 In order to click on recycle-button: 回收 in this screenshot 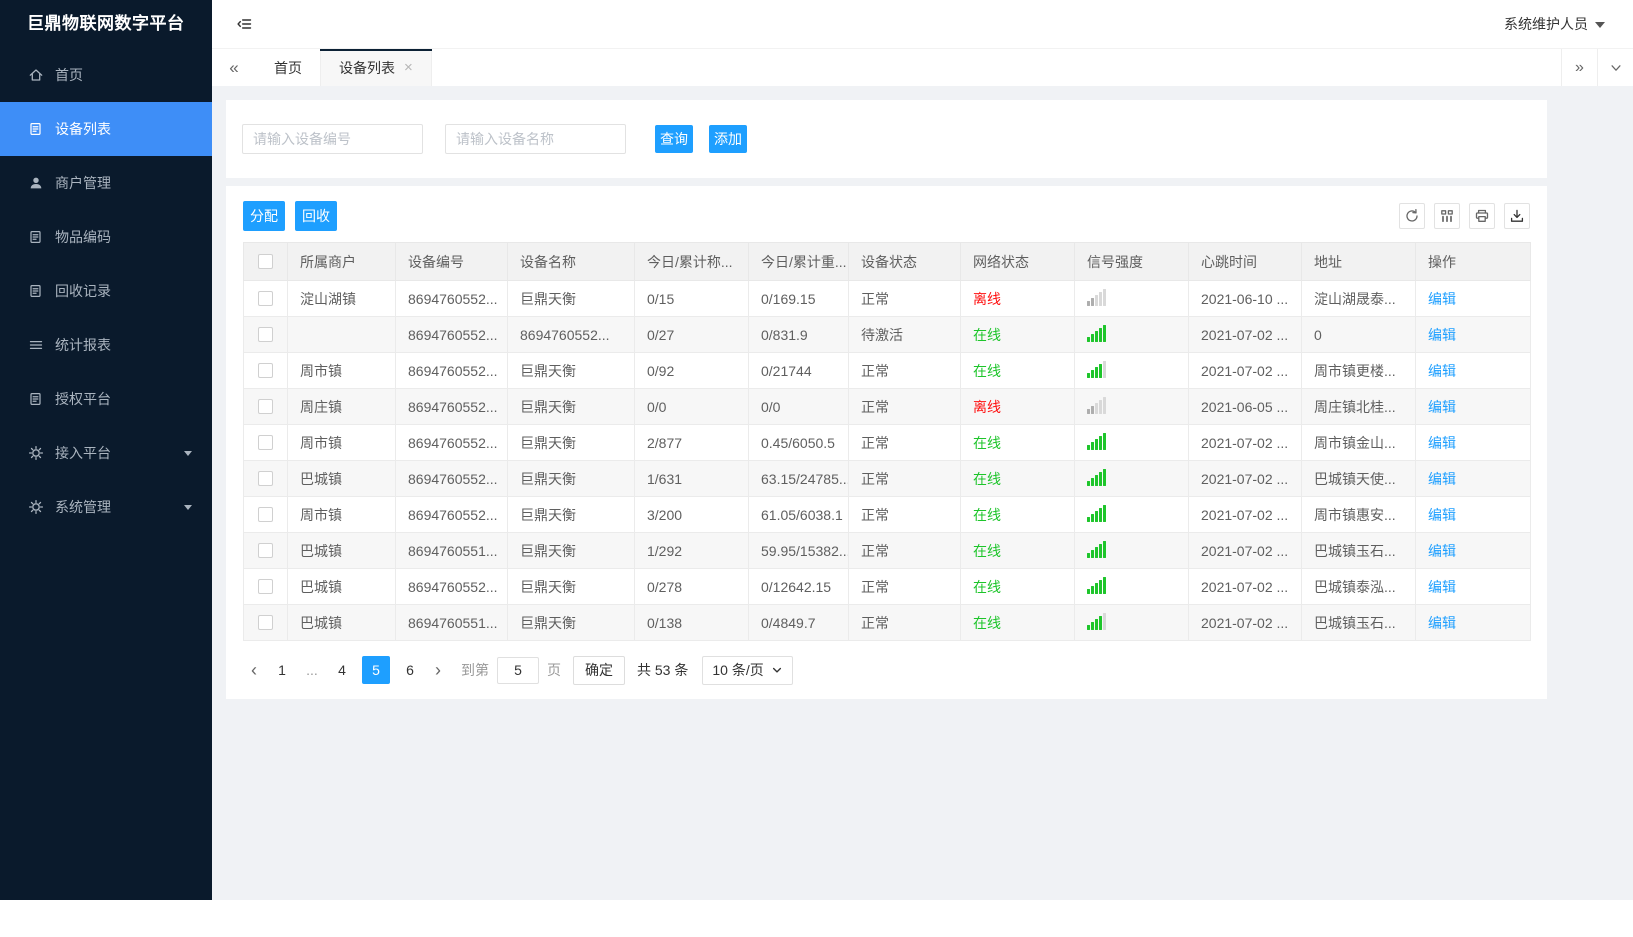, I will do `click(316, 216)`.